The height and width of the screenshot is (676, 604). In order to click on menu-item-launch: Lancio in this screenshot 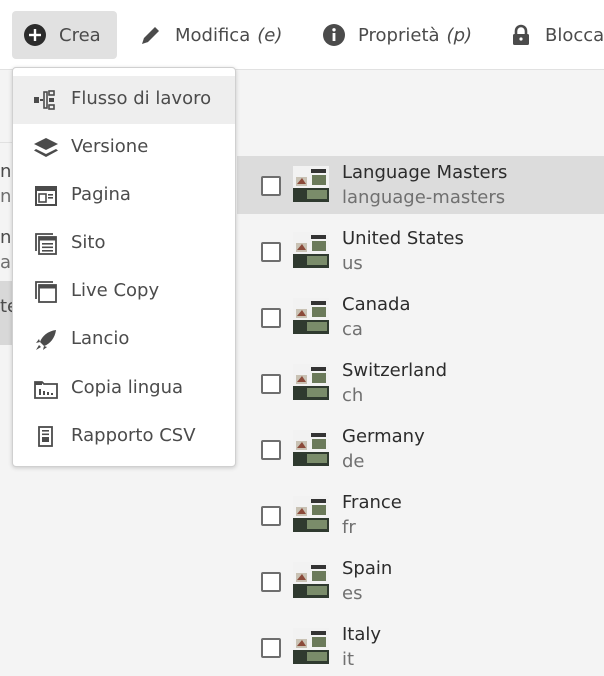, I will do `click(124, 340)`.